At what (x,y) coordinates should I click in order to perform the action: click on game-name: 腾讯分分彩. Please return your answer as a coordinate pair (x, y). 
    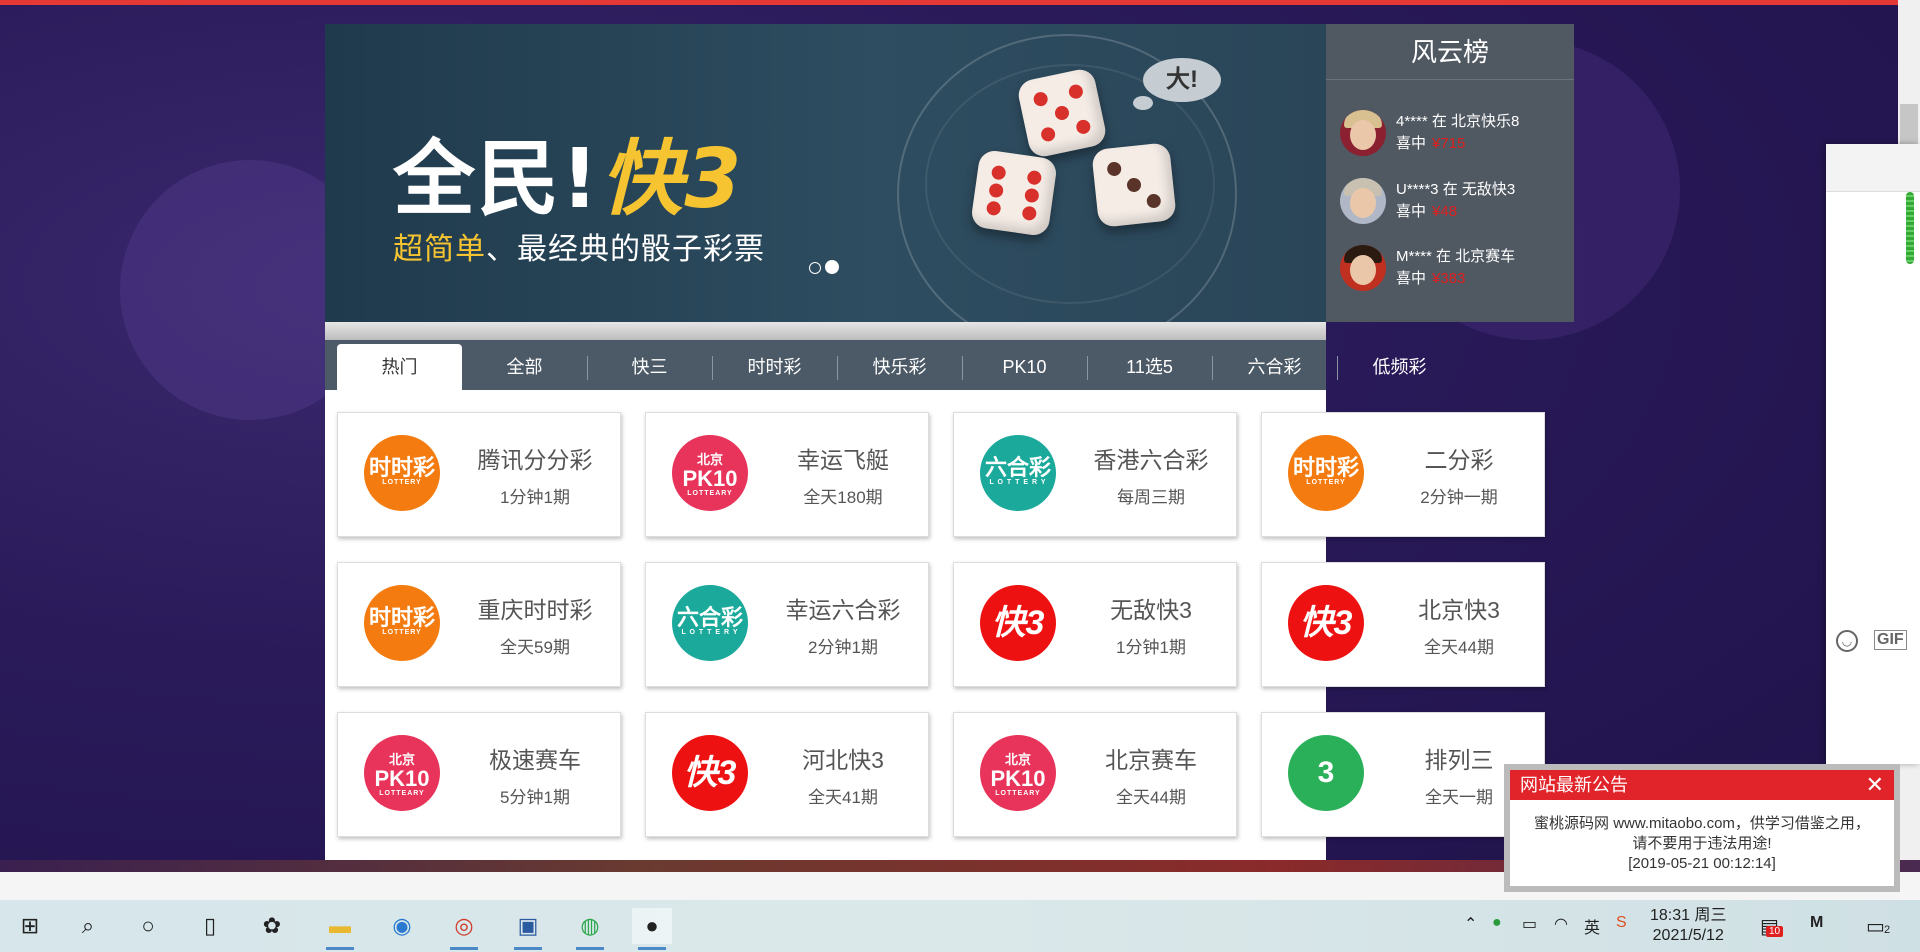
    Looking at the image, I should click on (535, 460).